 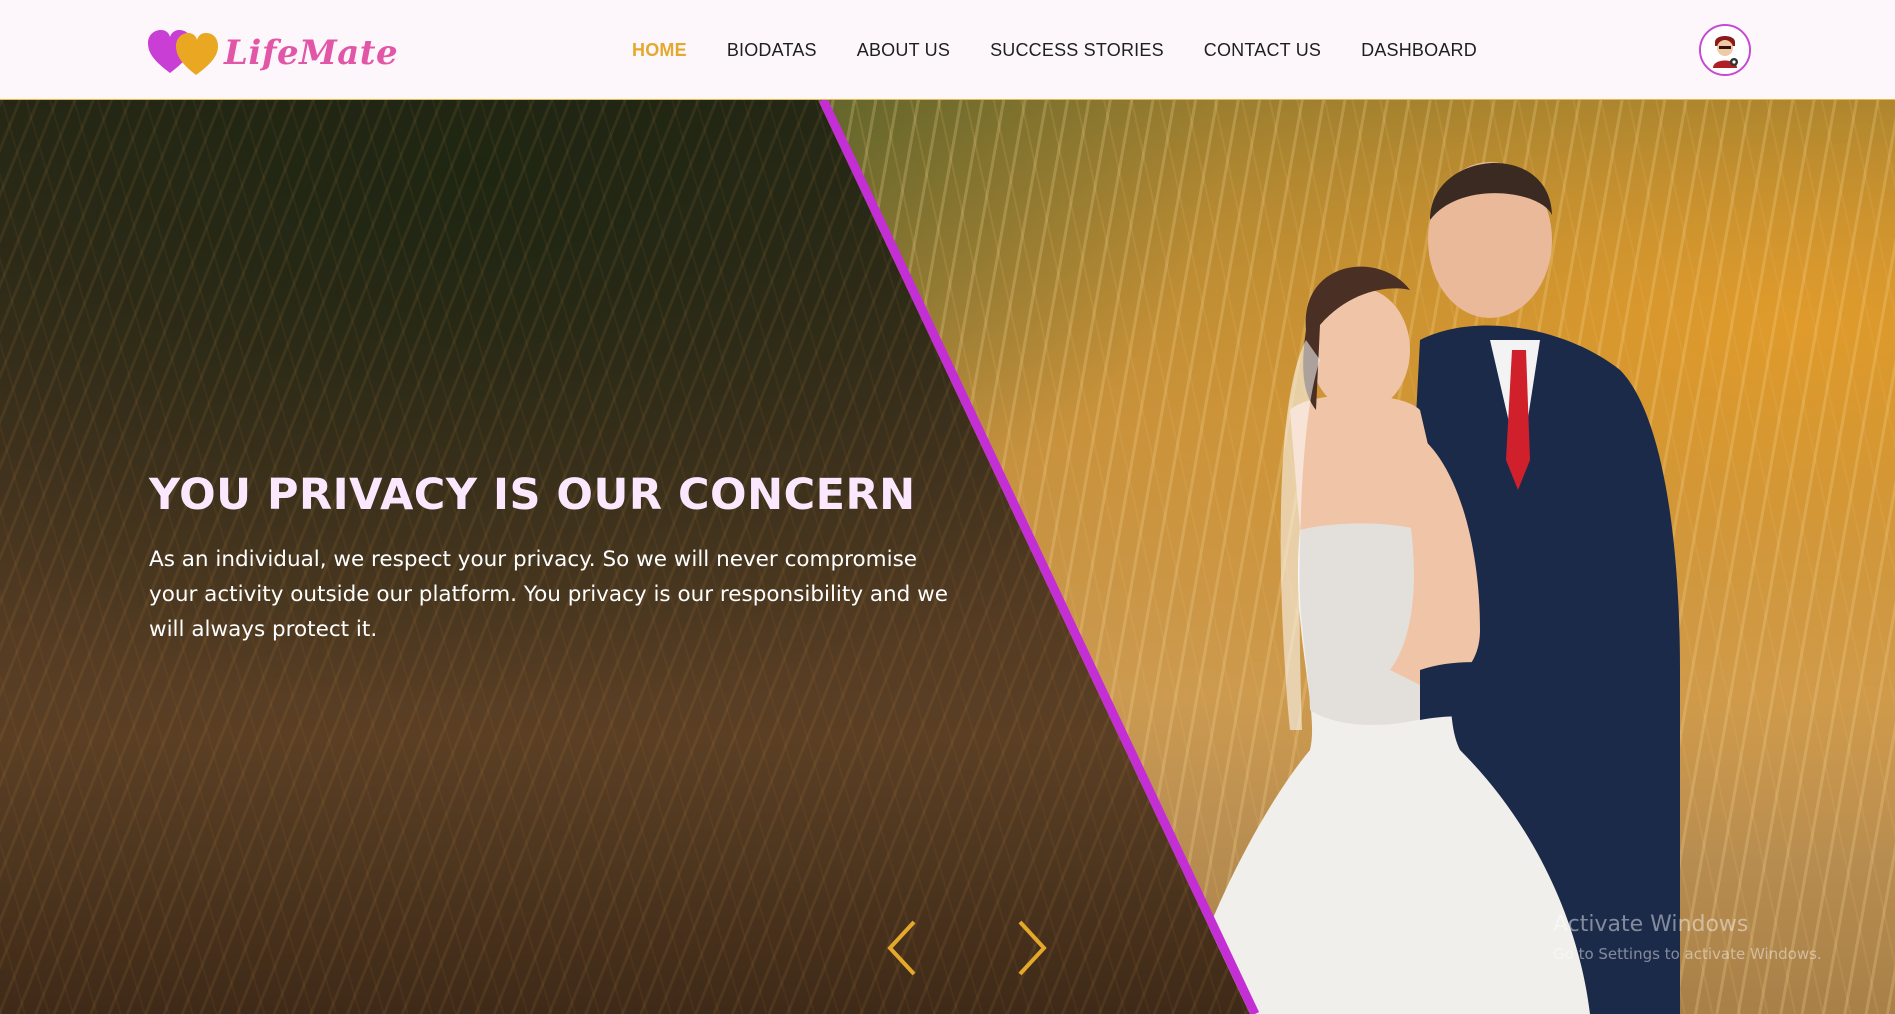 What do you see at coordinates (1262, 50) in the screenshot?
I see `nav-contact-us: CONTACT US` at bounding box center [1262, 50].